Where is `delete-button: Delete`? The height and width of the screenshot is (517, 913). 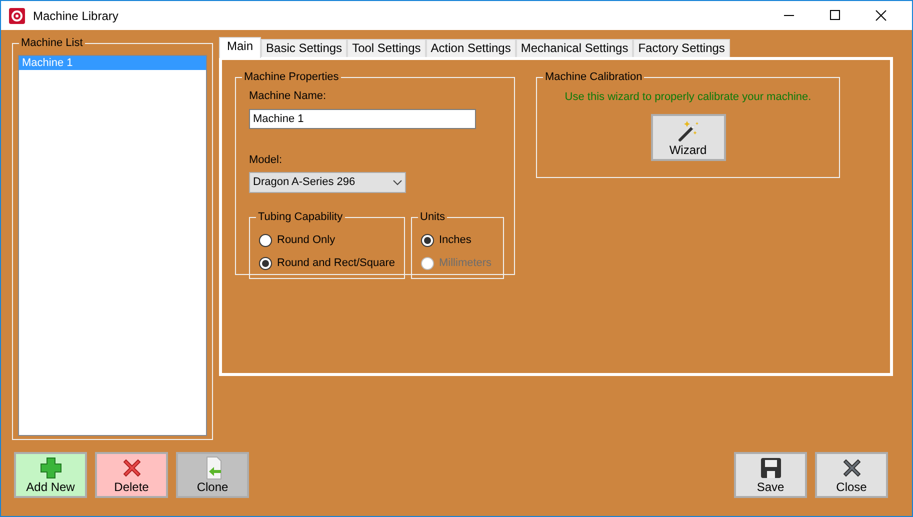
delete-button: Delete is located at coordinates (131, 475).